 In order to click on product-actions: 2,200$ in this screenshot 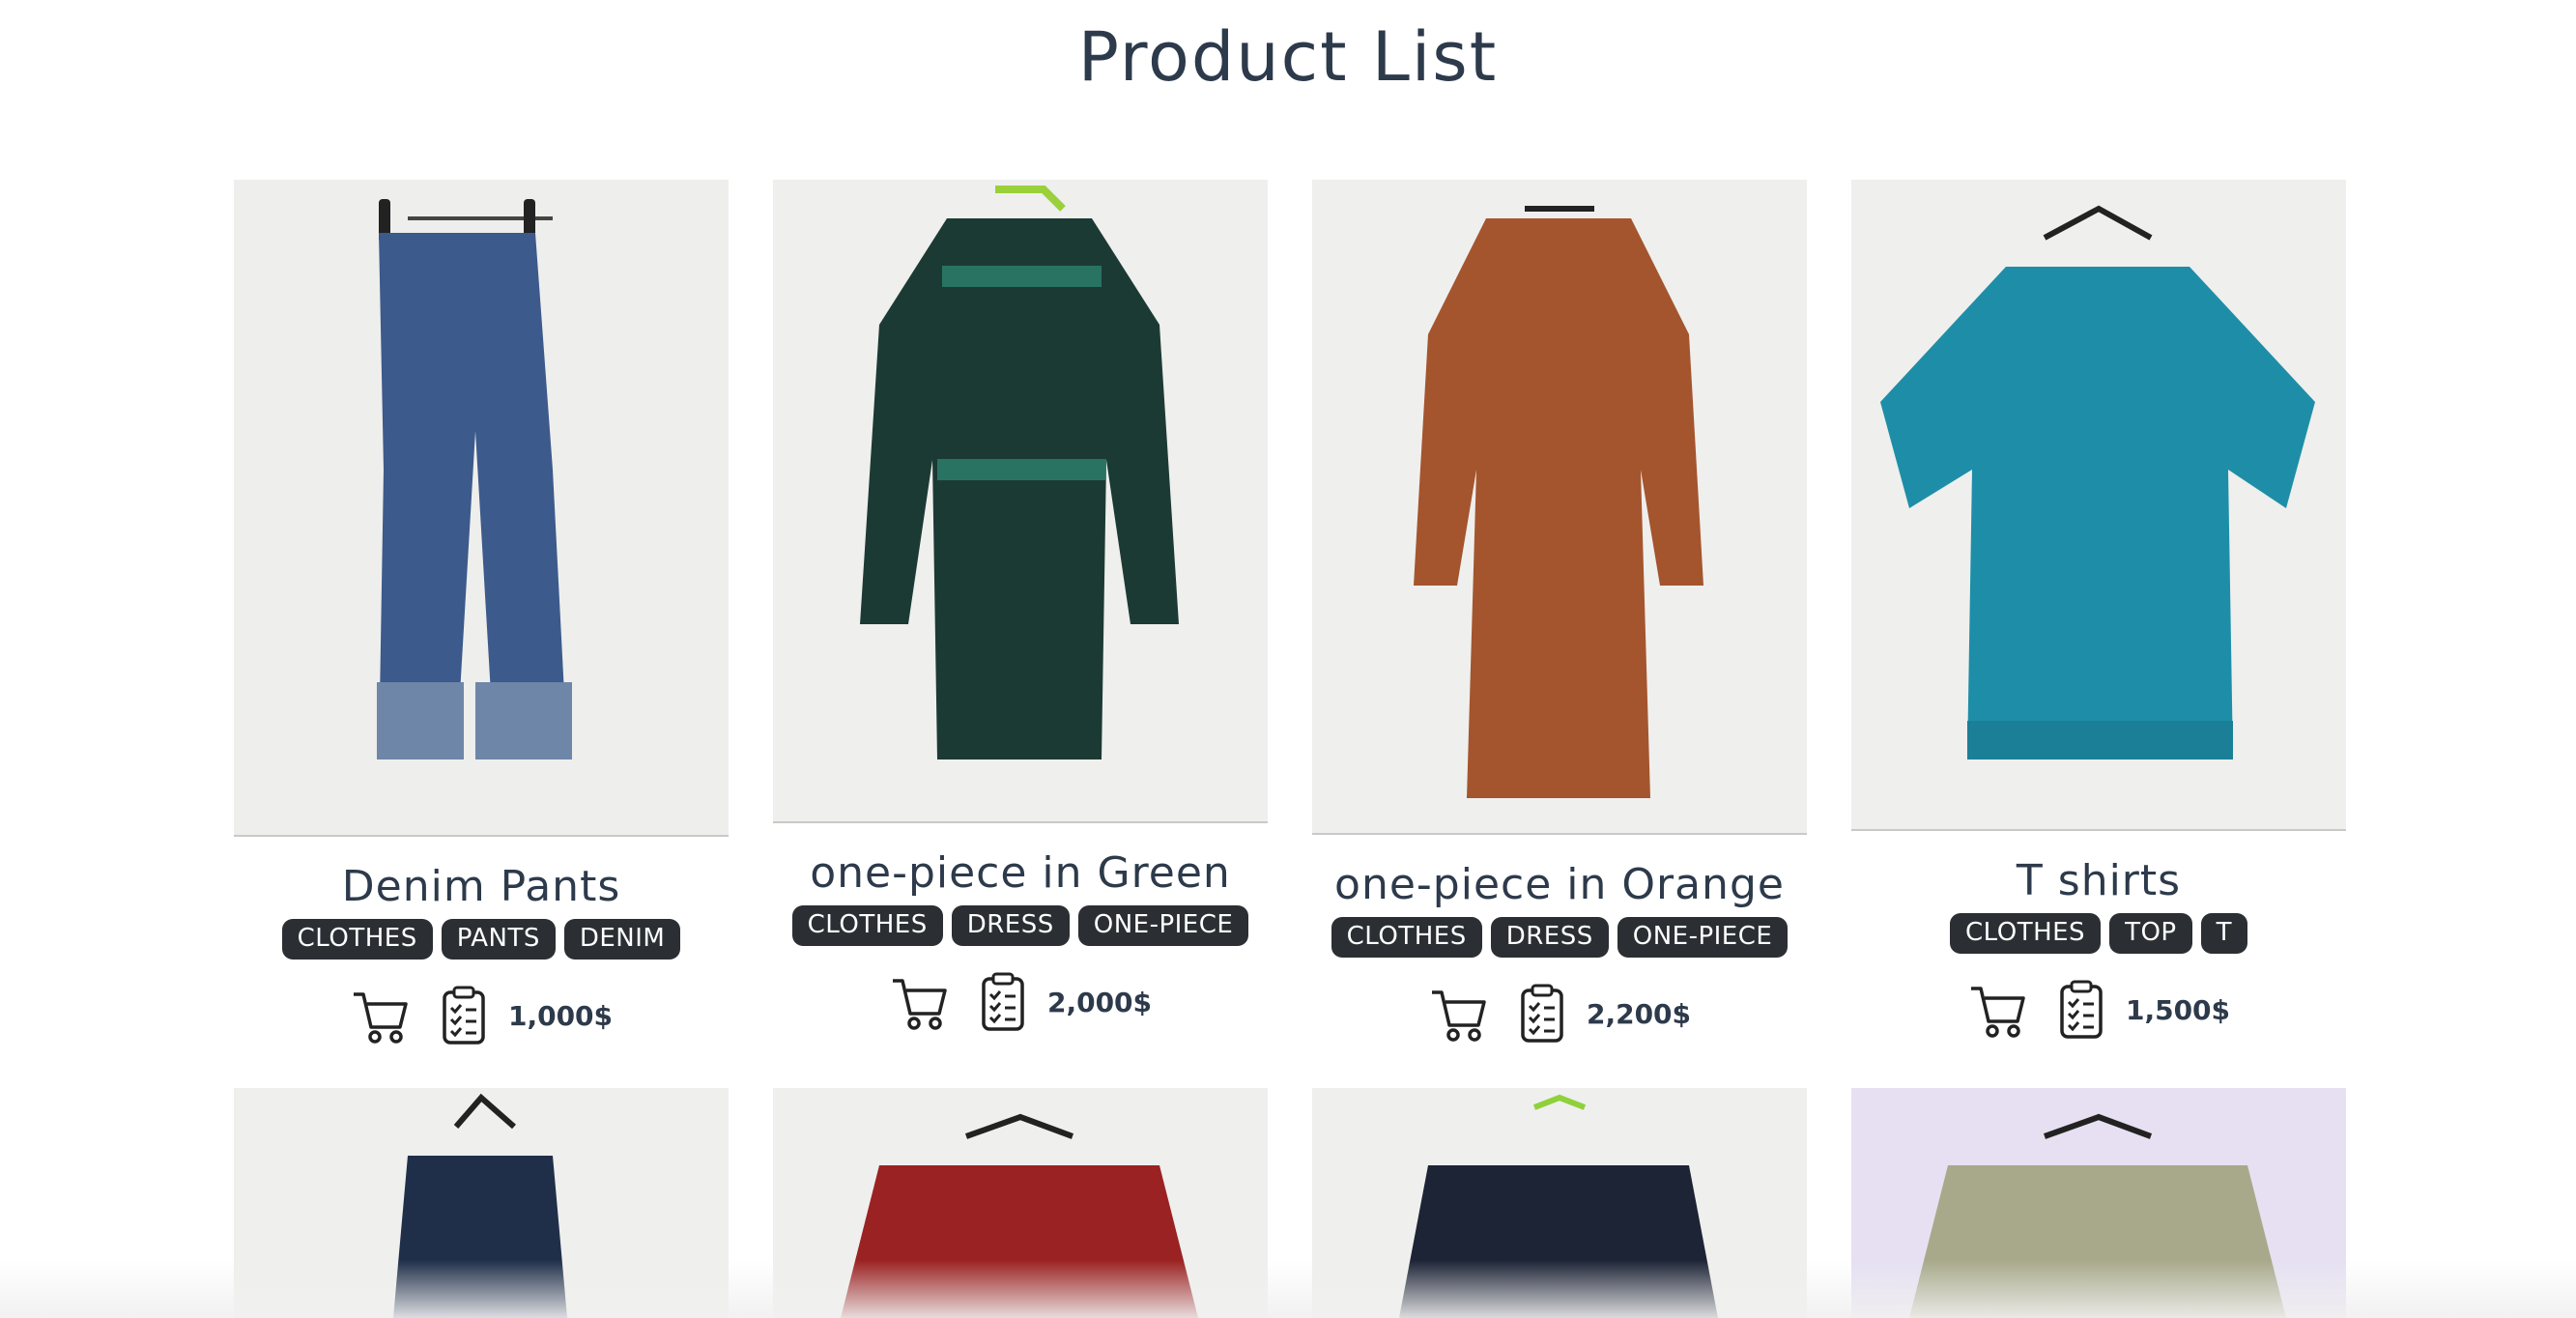, I will do `click(1560, 1014)`.